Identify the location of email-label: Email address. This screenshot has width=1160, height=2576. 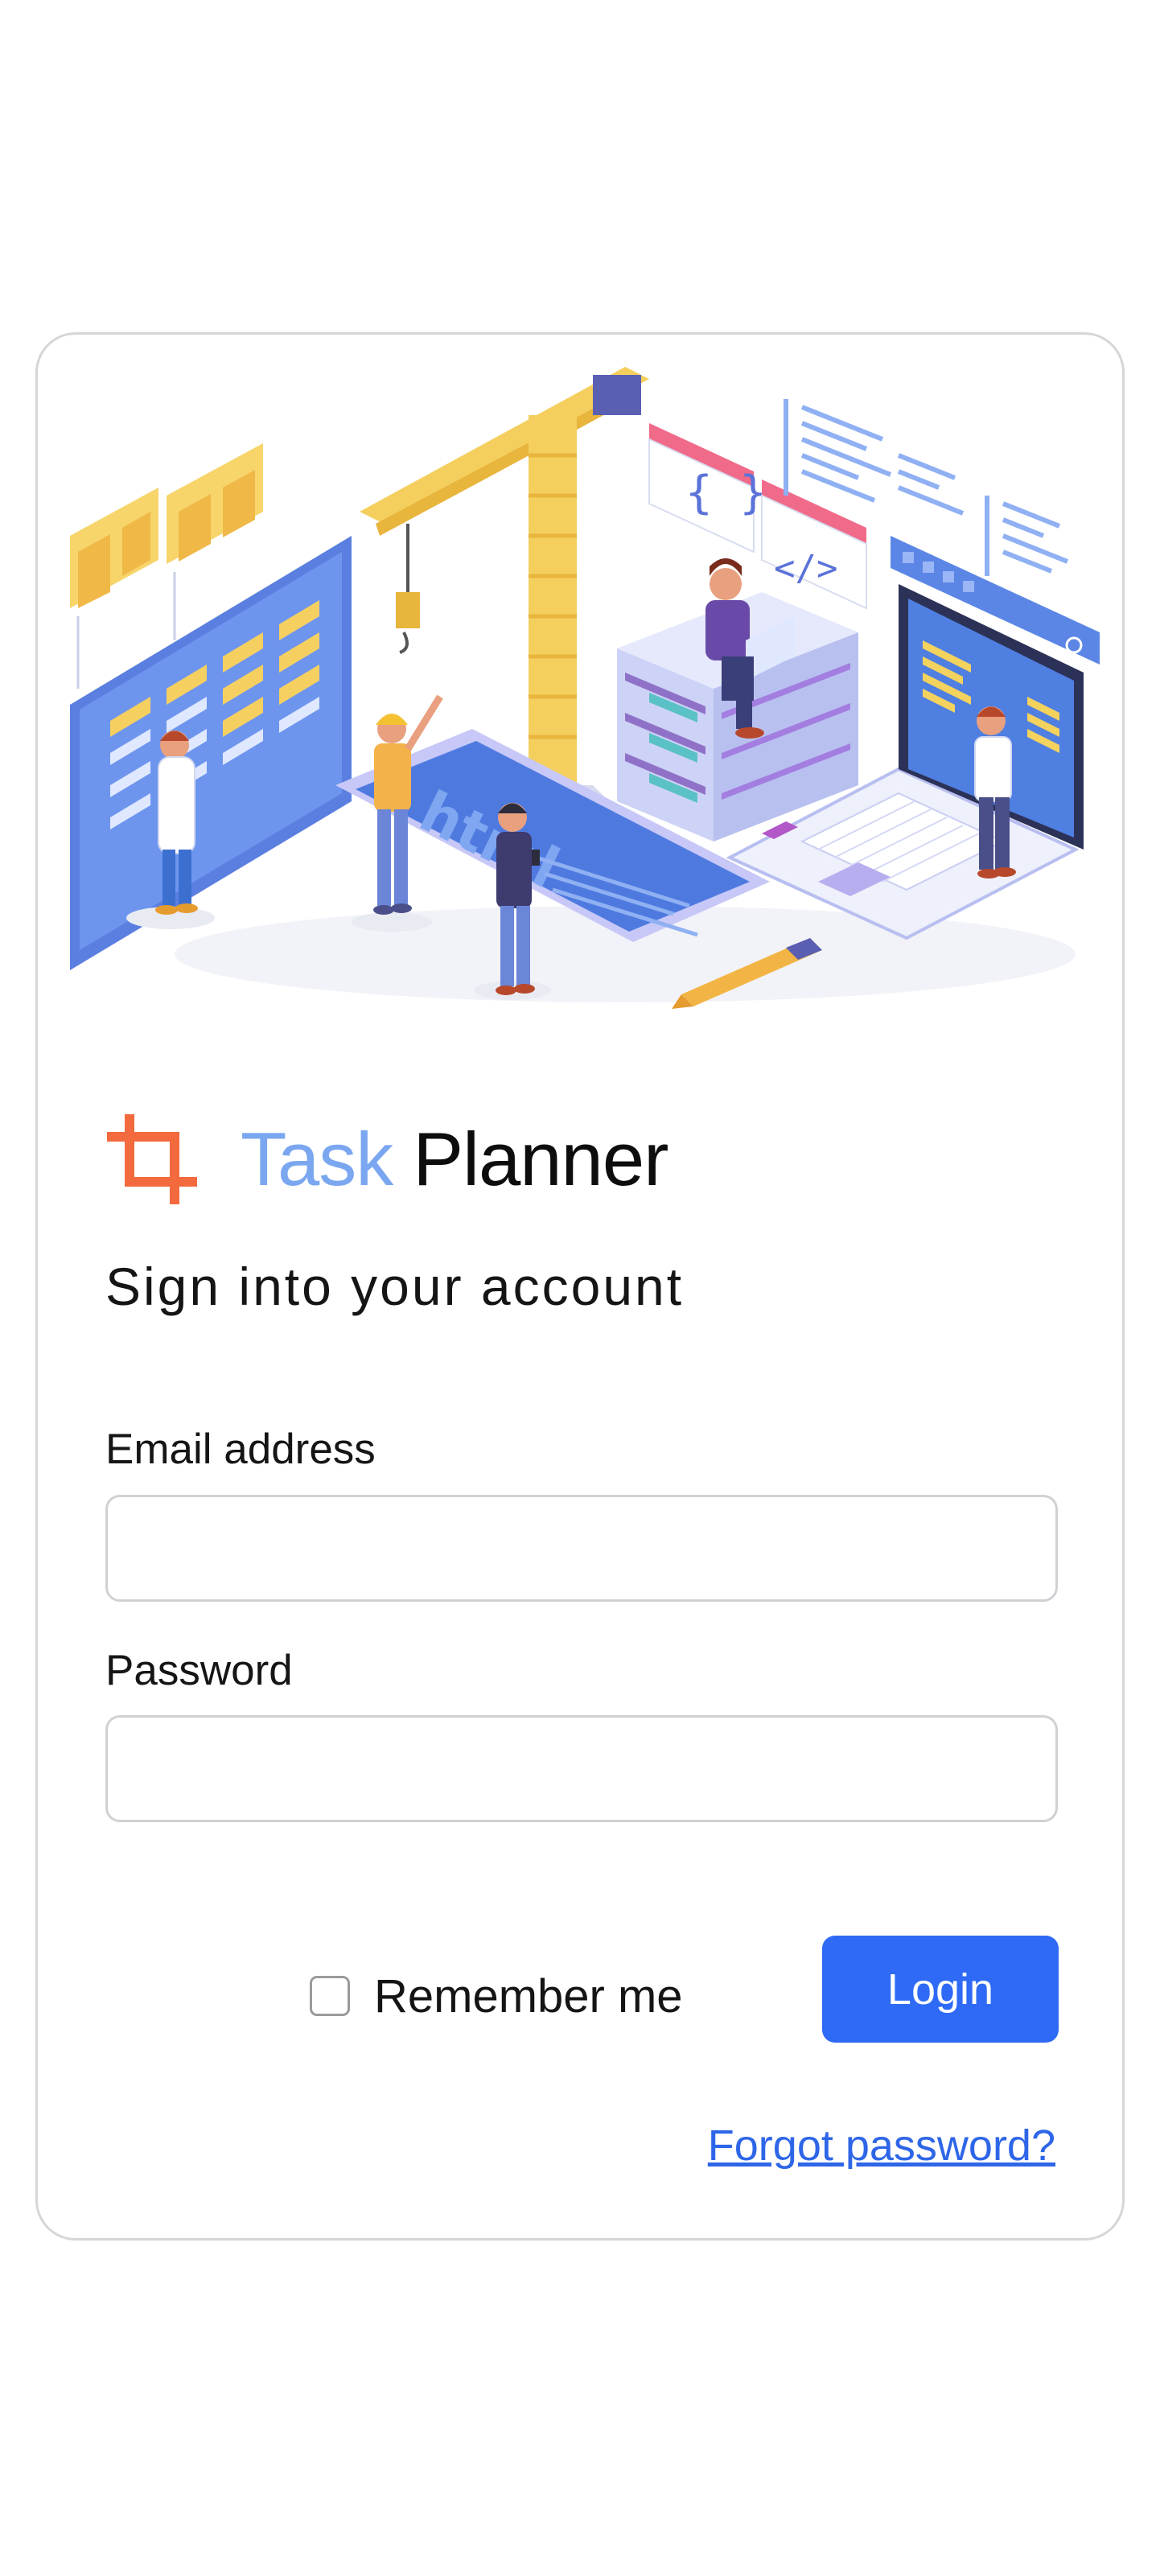
(240, 1449).